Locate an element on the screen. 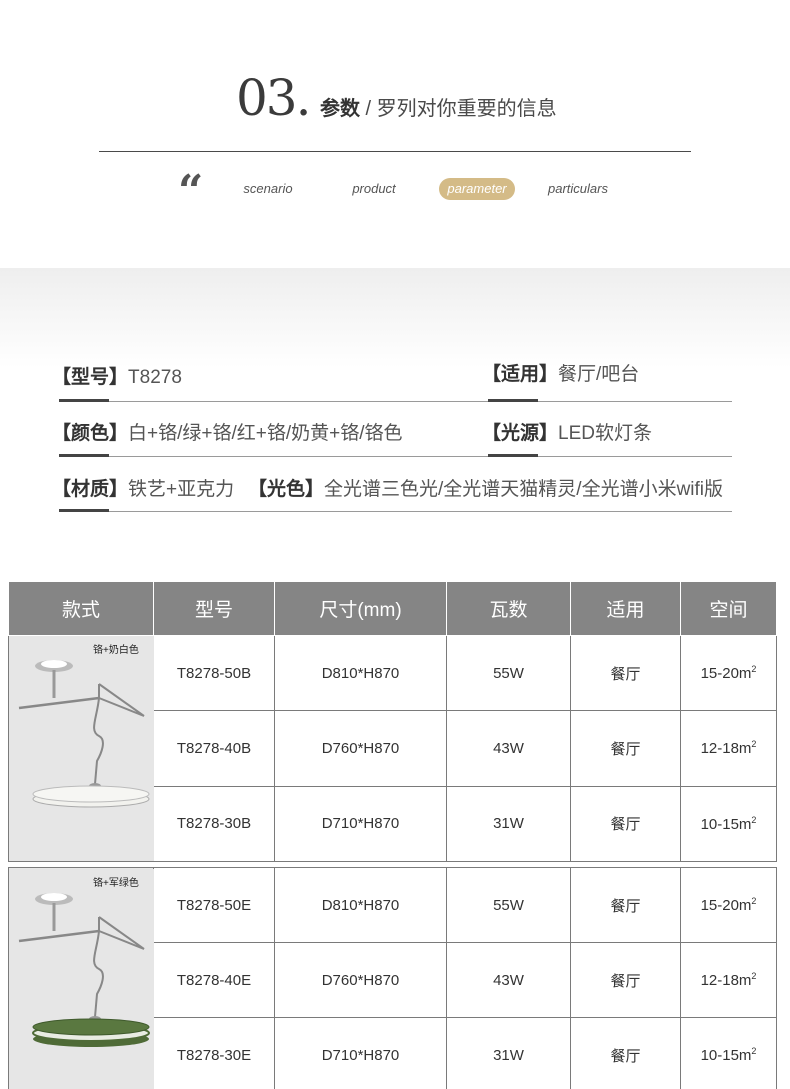  nav-tab-product: product is located at coordinates (374, 189).